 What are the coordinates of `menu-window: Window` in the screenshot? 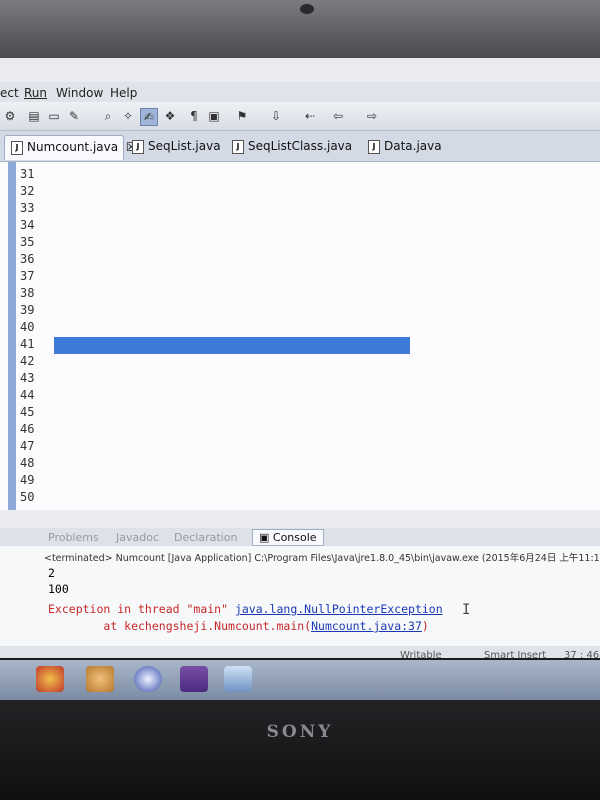 It's located at (79, 93).